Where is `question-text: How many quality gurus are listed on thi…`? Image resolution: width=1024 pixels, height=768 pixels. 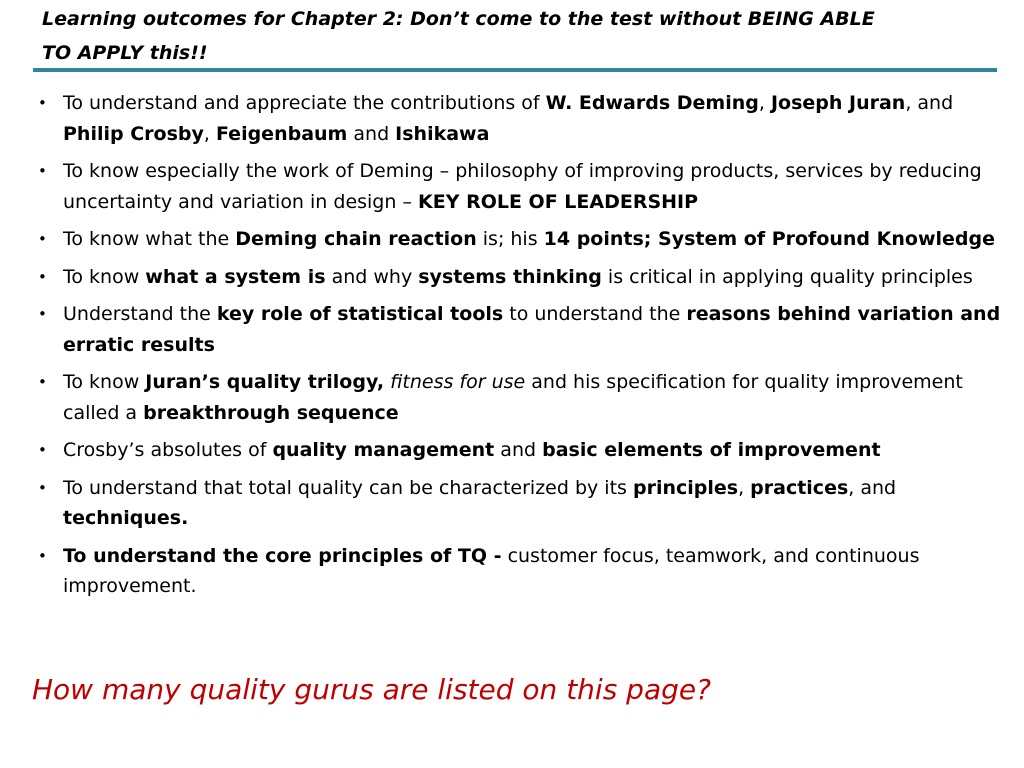 question-text: How many quality gurus are listed on thi… is located at coordinates (371, 689).